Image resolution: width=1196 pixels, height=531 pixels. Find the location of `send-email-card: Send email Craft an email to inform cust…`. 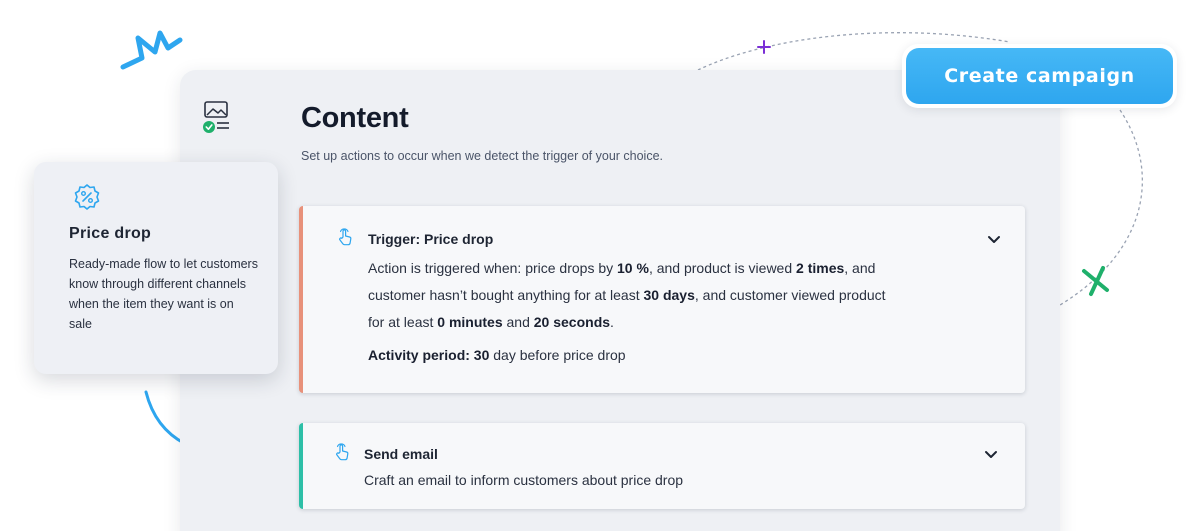

send-email-card: Send email Craft an email to inform cust… is located at coordinates (662, 466).